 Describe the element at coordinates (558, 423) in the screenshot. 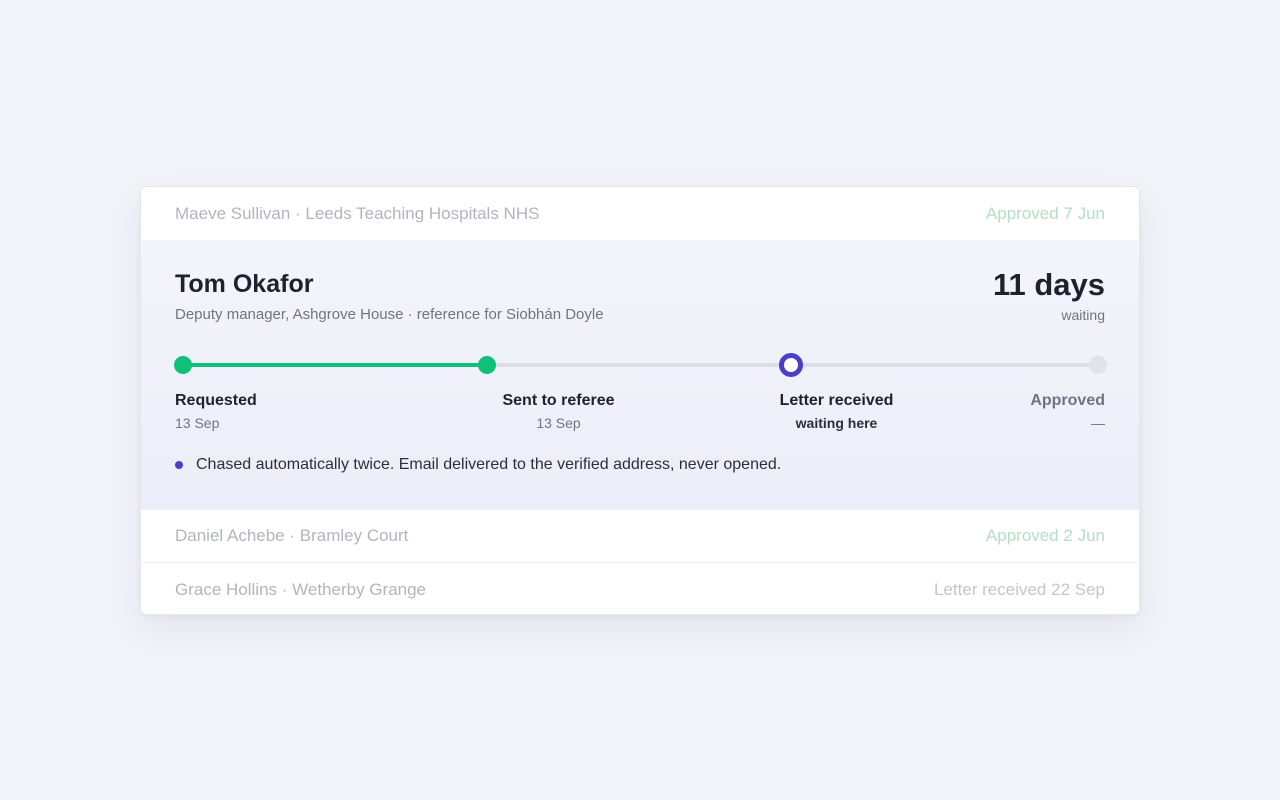

I see `step-sent-date: 13 Sep` at that location.